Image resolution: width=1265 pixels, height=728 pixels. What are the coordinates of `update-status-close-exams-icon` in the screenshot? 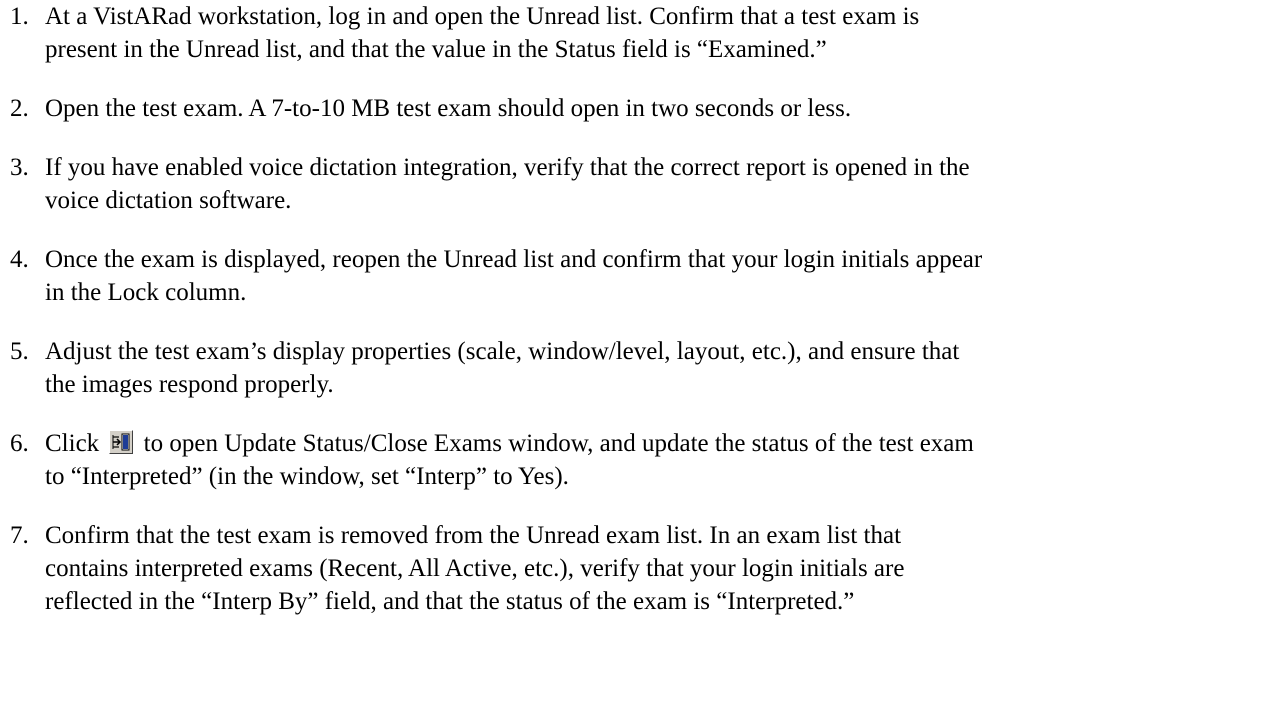 It's located at (121, 442).